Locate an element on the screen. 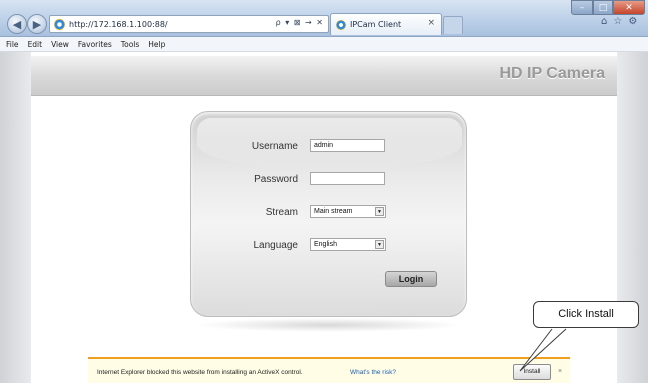 The width and height of the screenshot is (648, 383). address-text: http://172.168.1.100:88/ is located at coordinates (118, 24).